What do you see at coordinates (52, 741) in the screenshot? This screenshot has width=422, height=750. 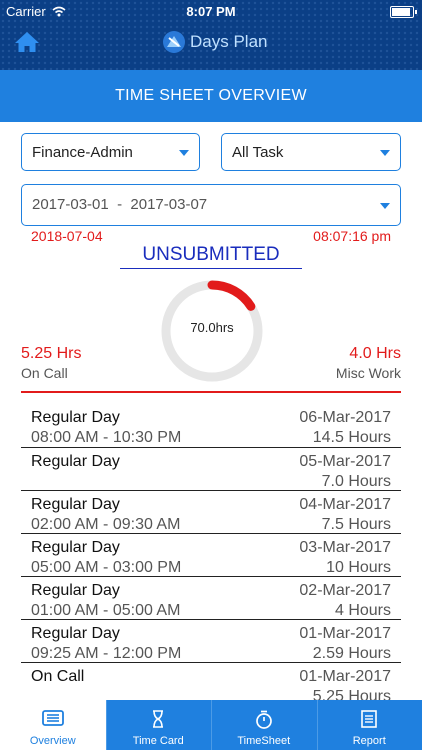 I see `tab-label: Overview` at bounding box center [52, 741].